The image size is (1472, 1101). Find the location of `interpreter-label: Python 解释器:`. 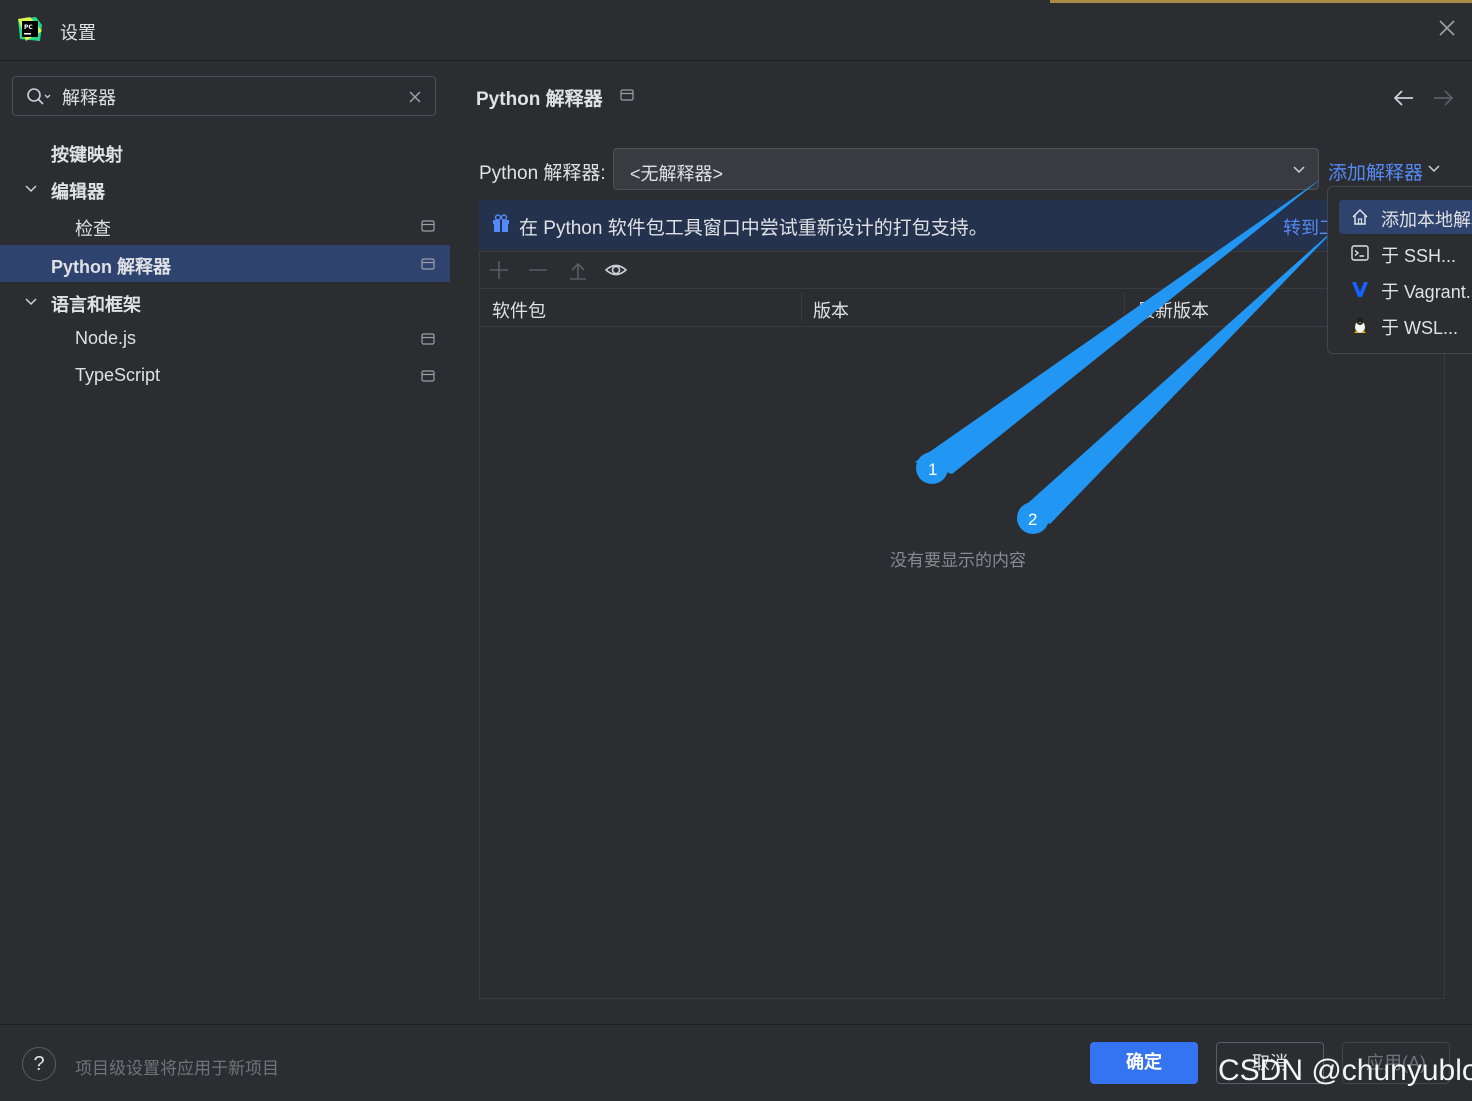

interpreter-label: Python 解释器: is located at coordinates (542, 173).